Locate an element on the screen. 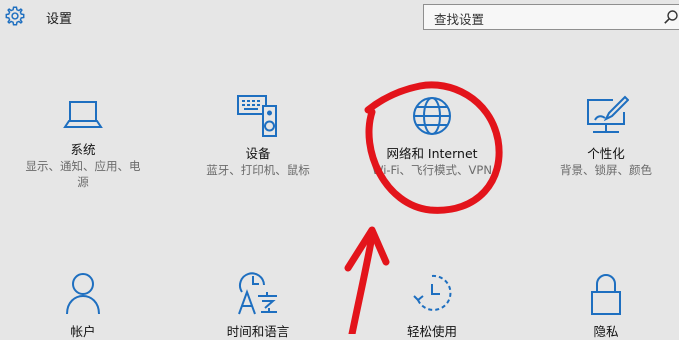 The width and height of the screenshot is (679, 340). tile-system-desc-line2: 源 is located at coordinates (83, 182).